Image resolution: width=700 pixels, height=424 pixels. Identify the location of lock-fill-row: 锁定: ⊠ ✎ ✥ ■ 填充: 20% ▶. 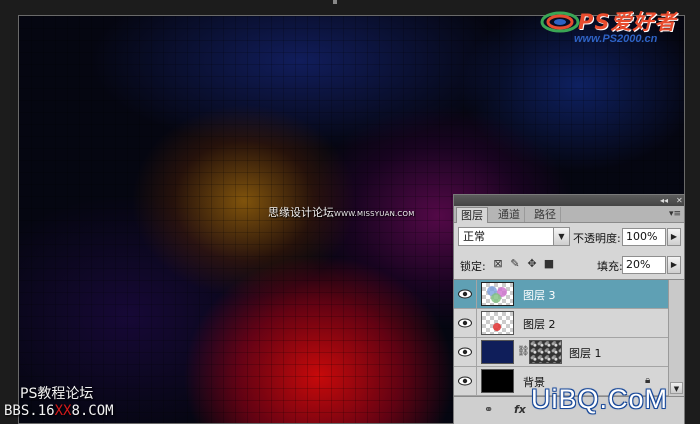
(569, 265).